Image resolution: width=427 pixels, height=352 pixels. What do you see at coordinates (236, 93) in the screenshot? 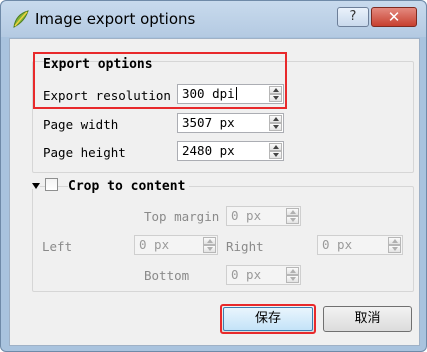
I see `text-caret` at bounding box center [236, 93].